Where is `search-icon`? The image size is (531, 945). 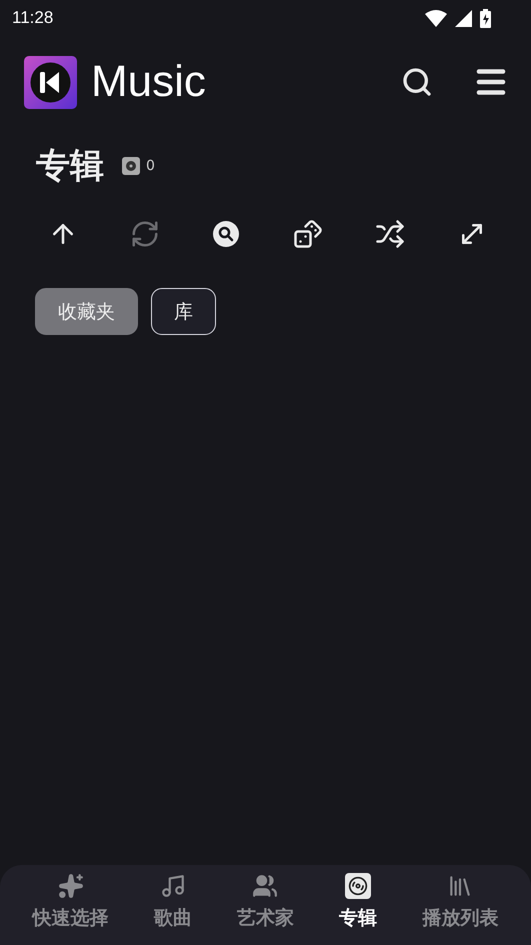
search-icon is located at coordinates (226, 234).